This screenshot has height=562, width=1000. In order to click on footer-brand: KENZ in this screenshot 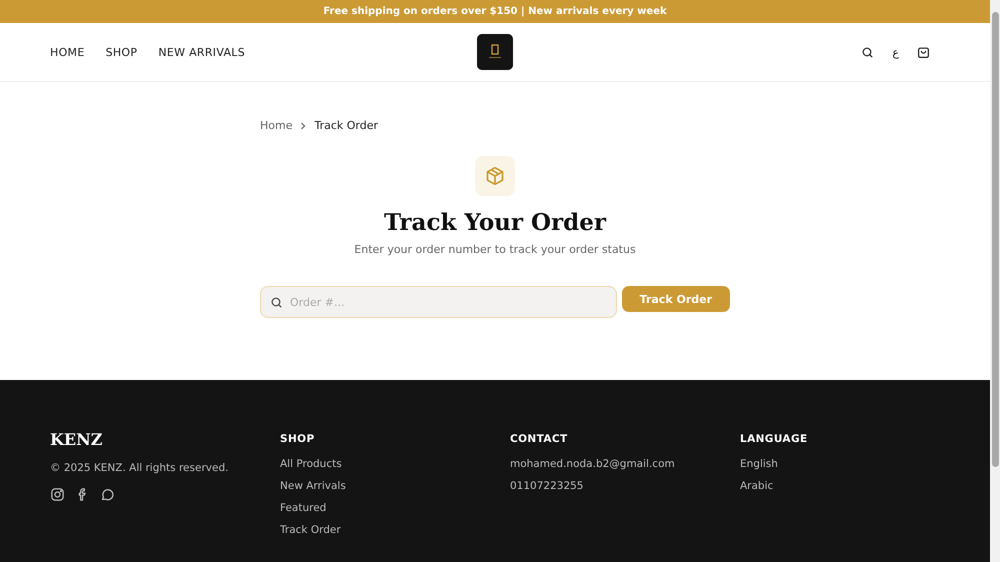, I will do `click(77, 439)`.